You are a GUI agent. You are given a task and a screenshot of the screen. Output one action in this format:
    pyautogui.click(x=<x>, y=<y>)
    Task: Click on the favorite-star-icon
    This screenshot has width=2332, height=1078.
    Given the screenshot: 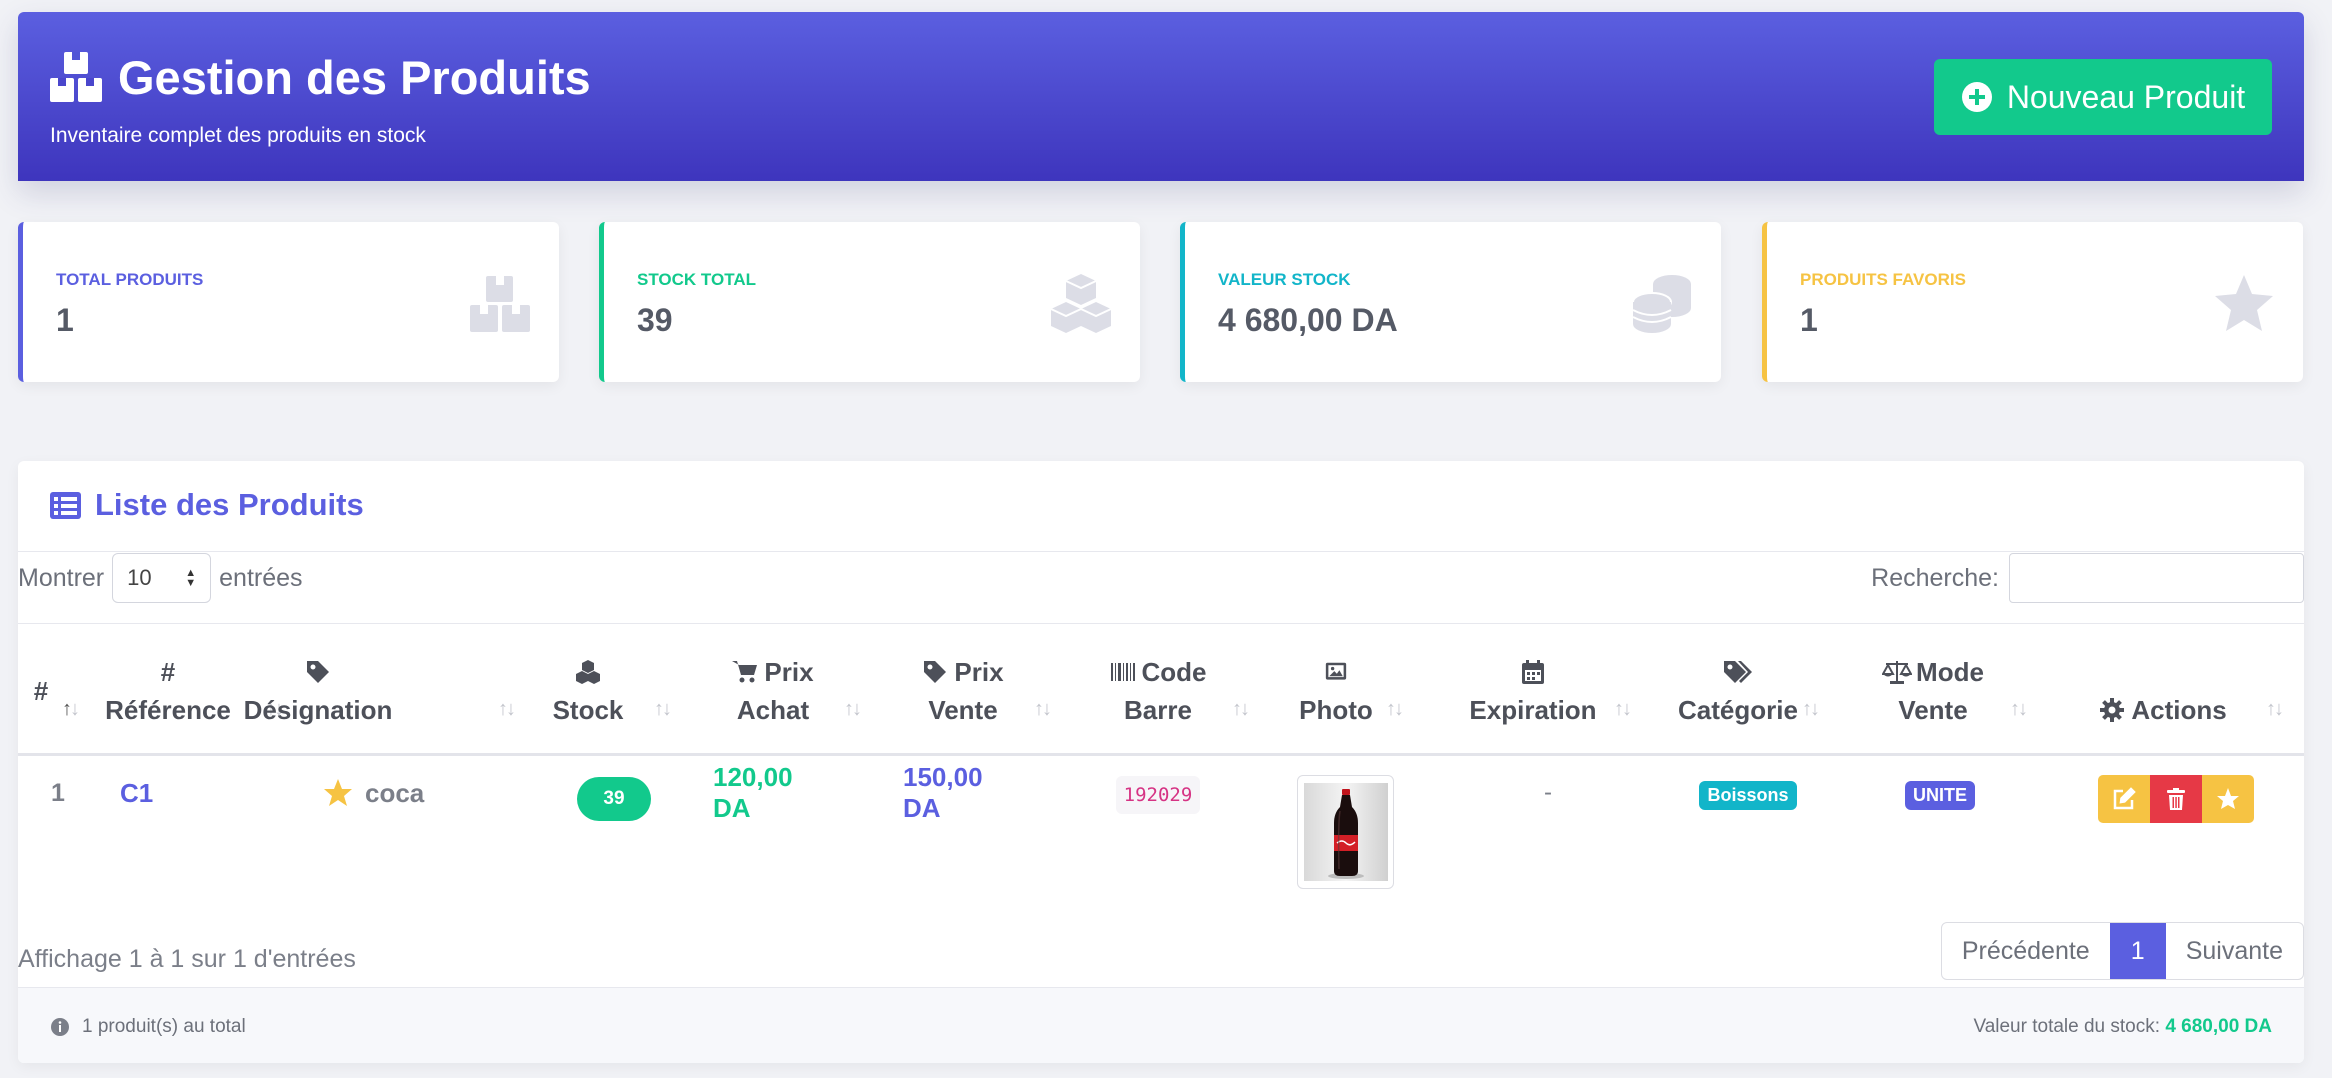 What is the action you would take?
    pyautogui.click(x=338, y=792)
    